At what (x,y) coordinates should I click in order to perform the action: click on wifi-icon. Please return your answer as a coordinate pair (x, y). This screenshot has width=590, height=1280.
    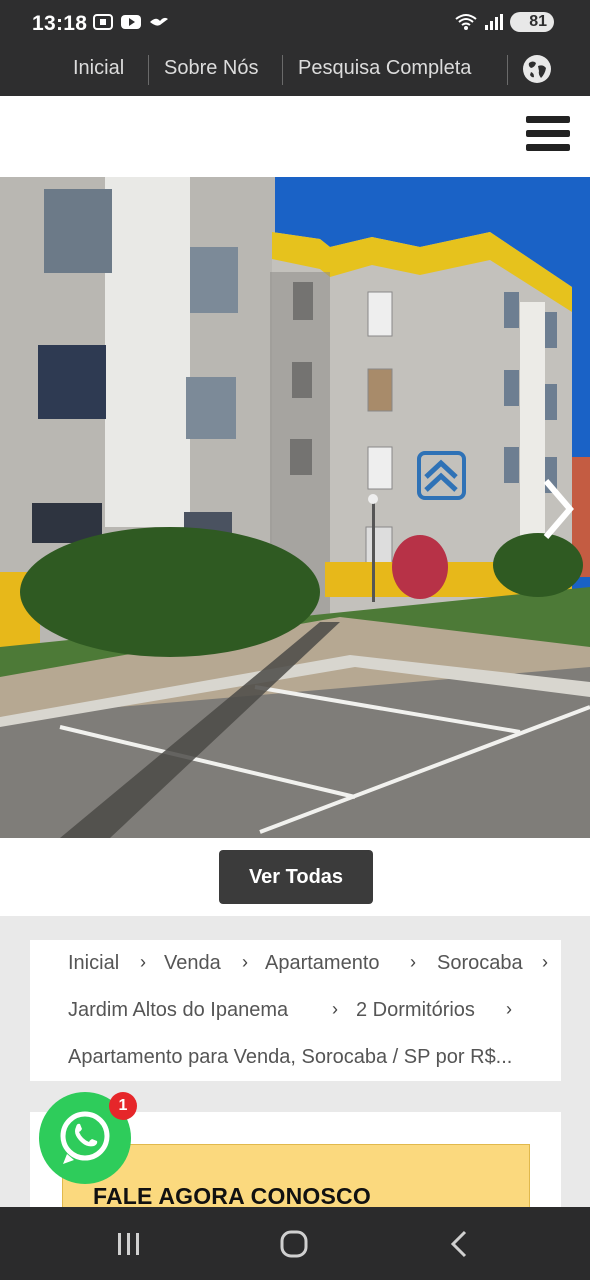
    Looking at the image, I should click on (466, 22).